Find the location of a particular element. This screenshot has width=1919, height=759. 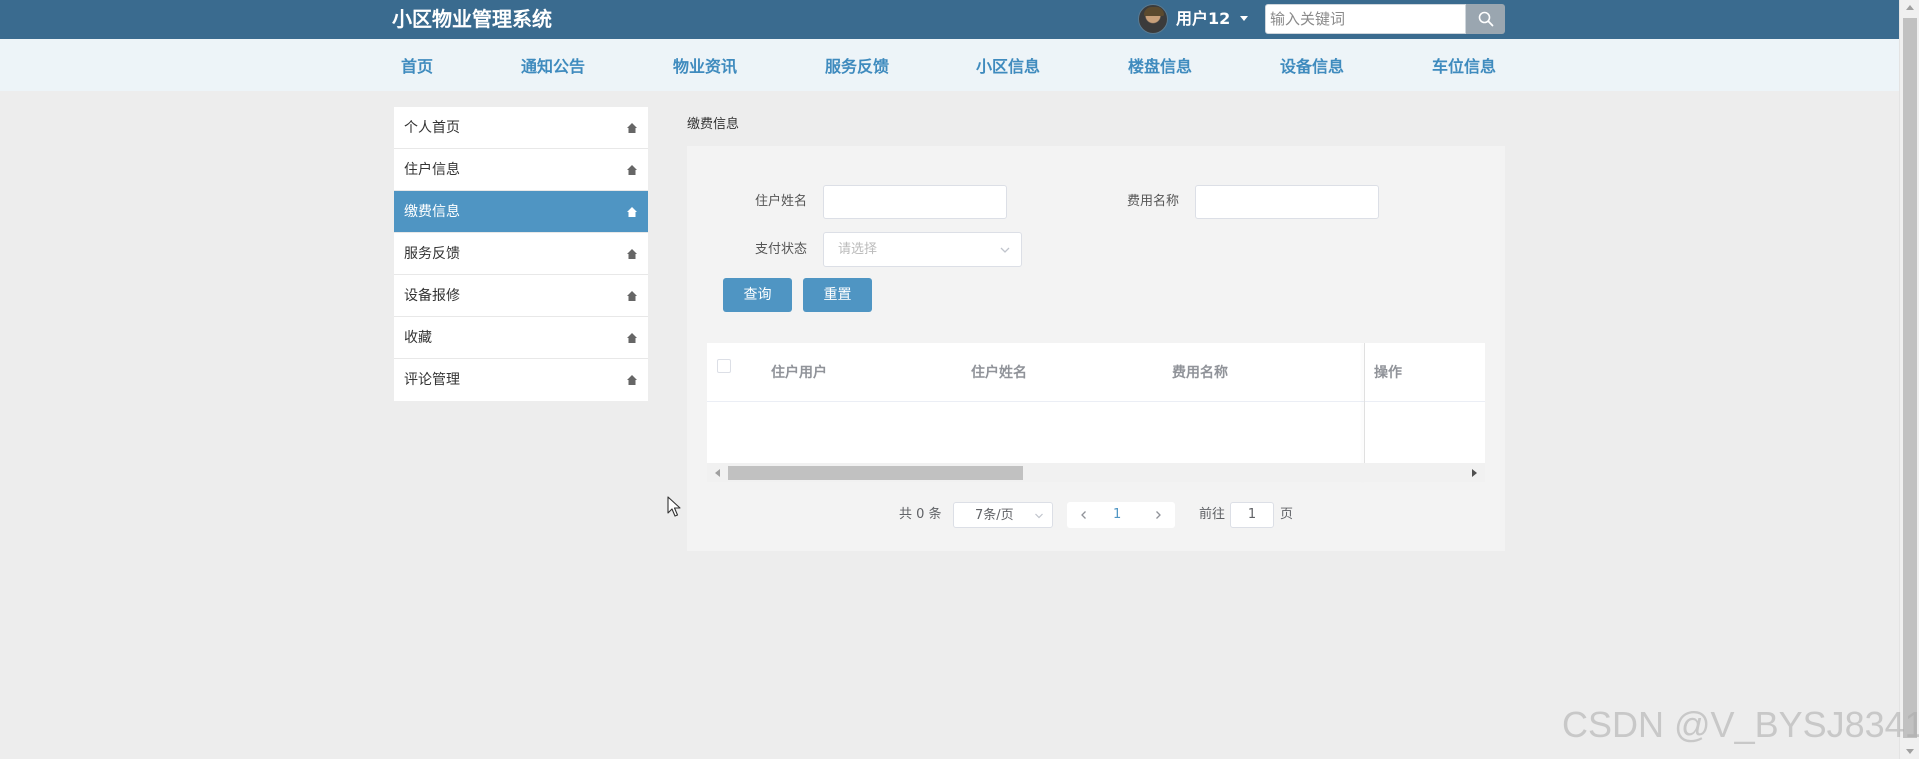

user-name: 用户12 is located at coordinates (1203, 19).